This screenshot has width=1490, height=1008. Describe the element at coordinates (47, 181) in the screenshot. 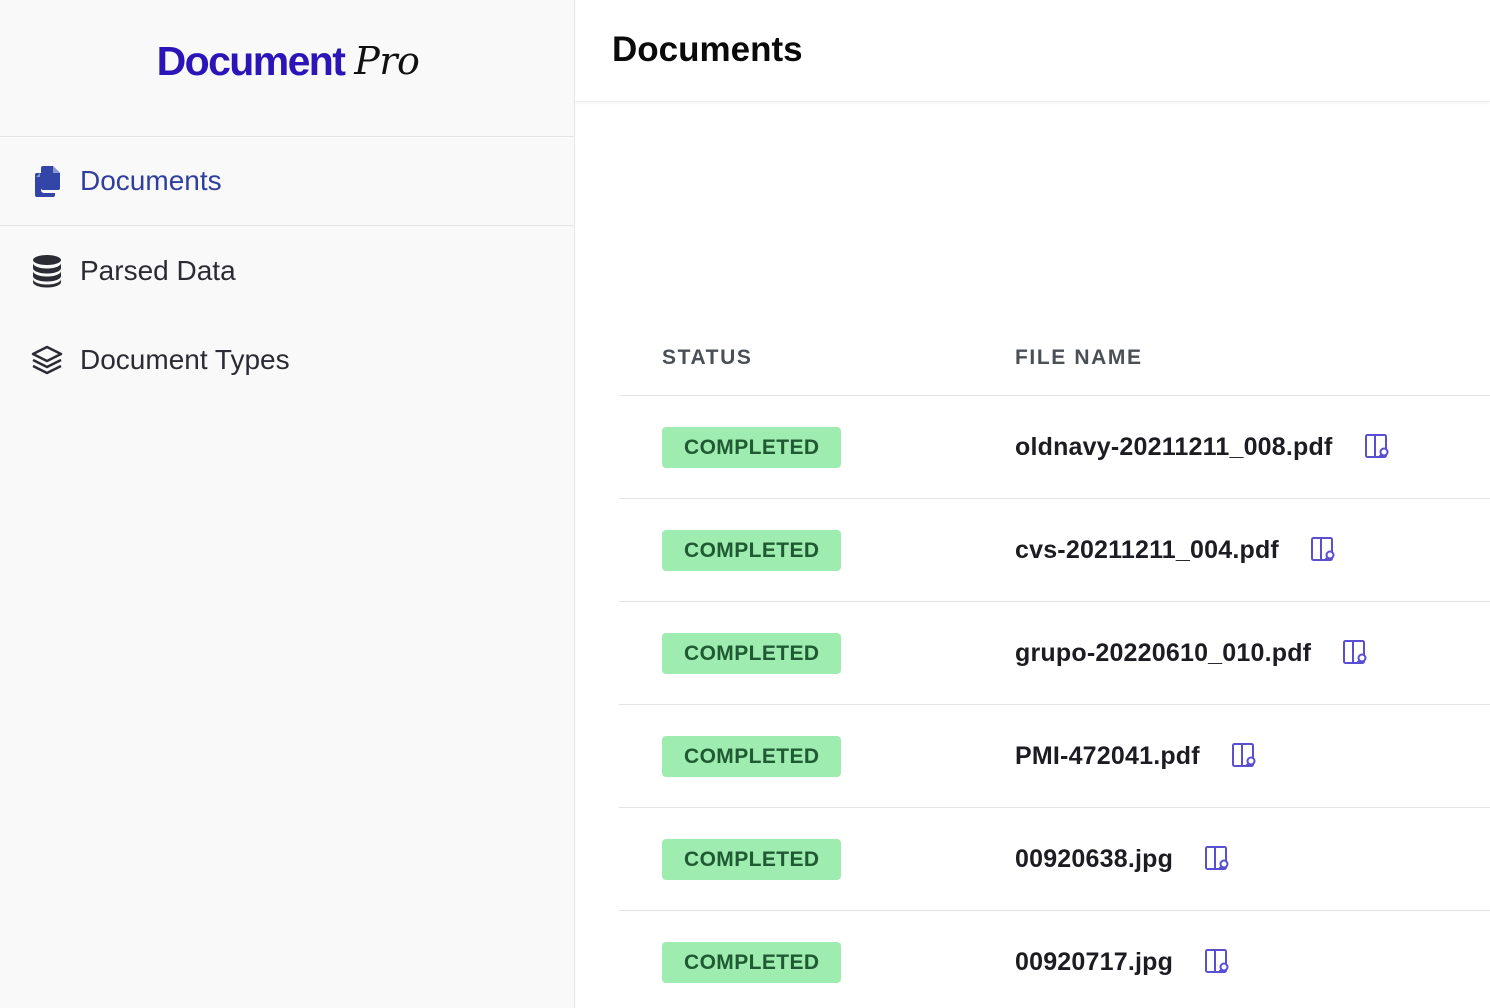

I see `documents-icon` at that location.